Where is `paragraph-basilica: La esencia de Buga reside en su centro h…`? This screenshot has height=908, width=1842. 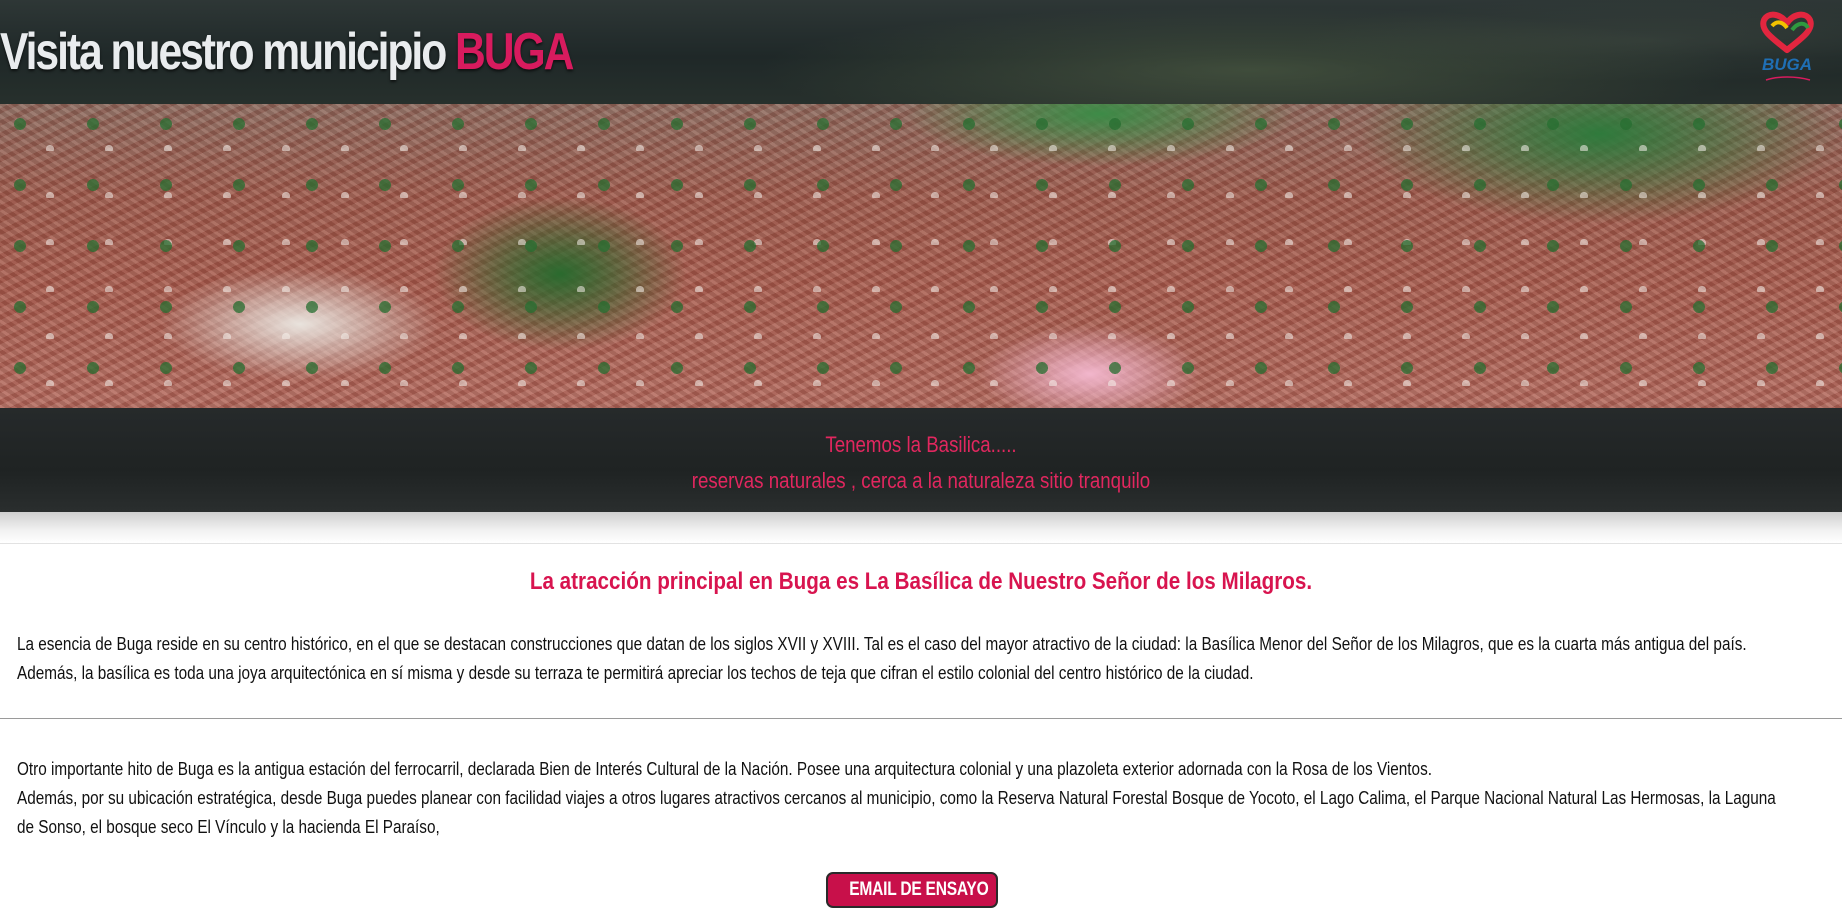
paragraph-basilica: La esencia de Buga reside en su centro h… is located at coordinates (926, 659).